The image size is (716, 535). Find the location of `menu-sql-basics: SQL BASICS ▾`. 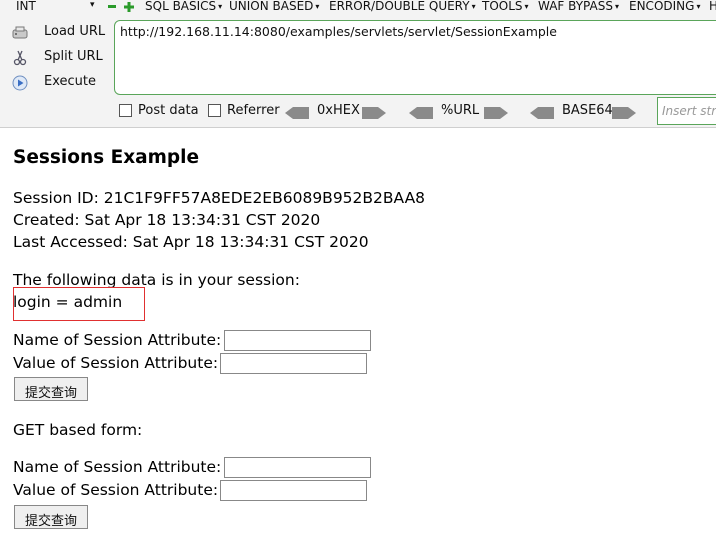

menu-sql-basics: SQL BASICS ▾ is located at coordinates (183, 6).